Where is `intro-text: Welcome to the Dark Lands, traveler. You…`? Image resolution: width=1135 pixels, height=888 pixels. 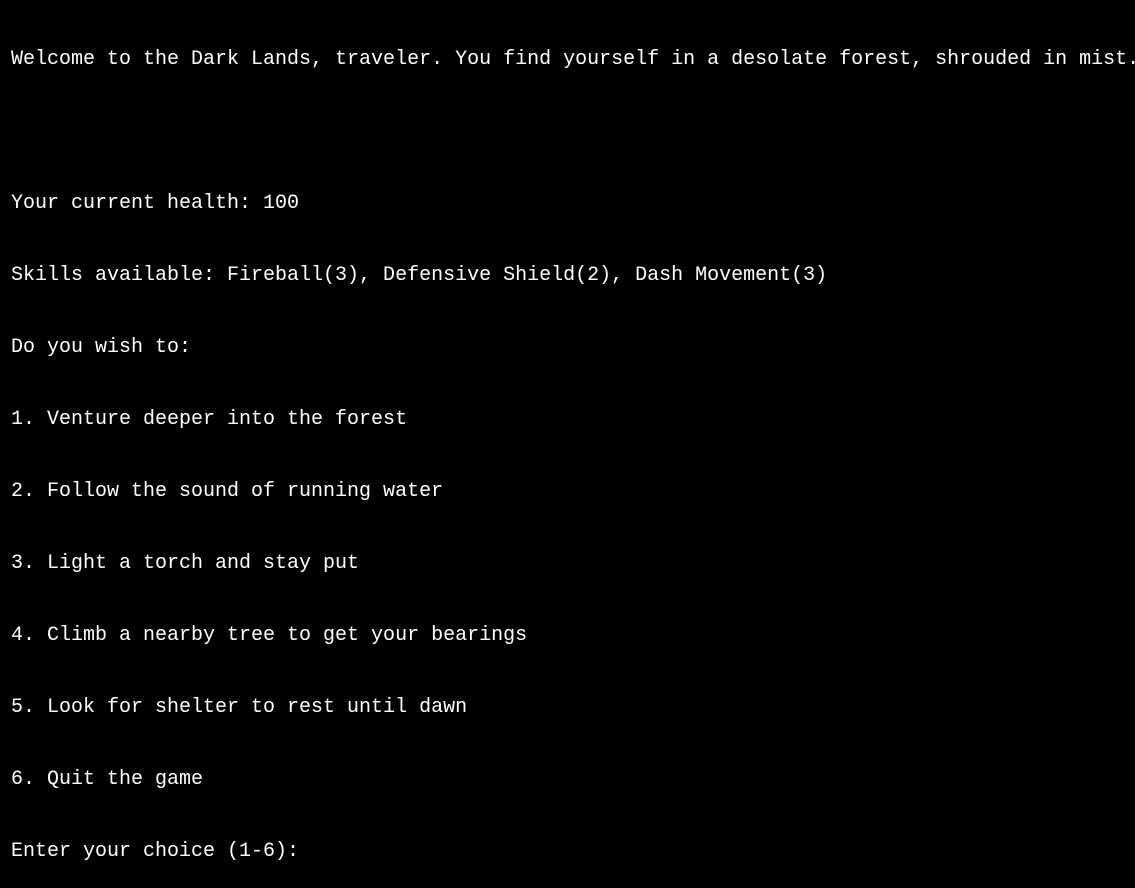
intro-text: Welcome to the Dark Lands, traveler. You… is located at coordinates (573, 59).